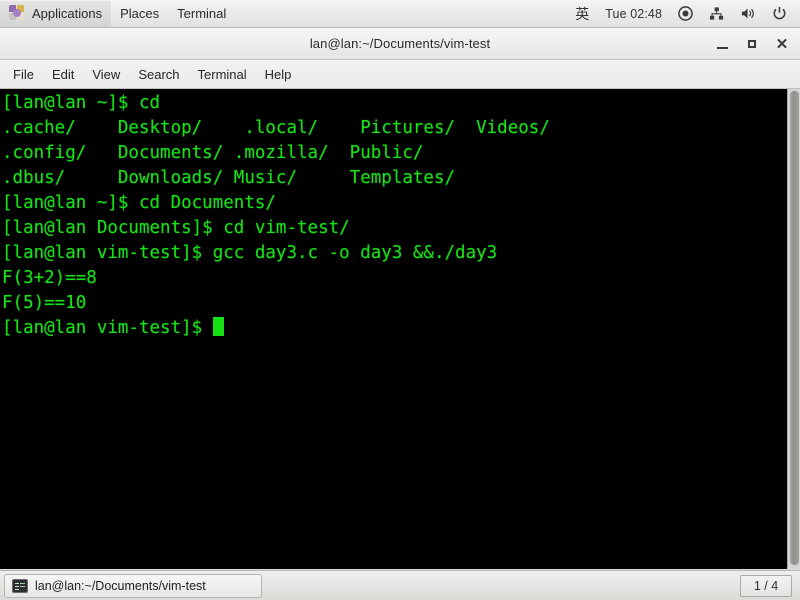 This screenshot has height=600, width=800. I want to click on clock: Tue 02:48, so click(633, 14).